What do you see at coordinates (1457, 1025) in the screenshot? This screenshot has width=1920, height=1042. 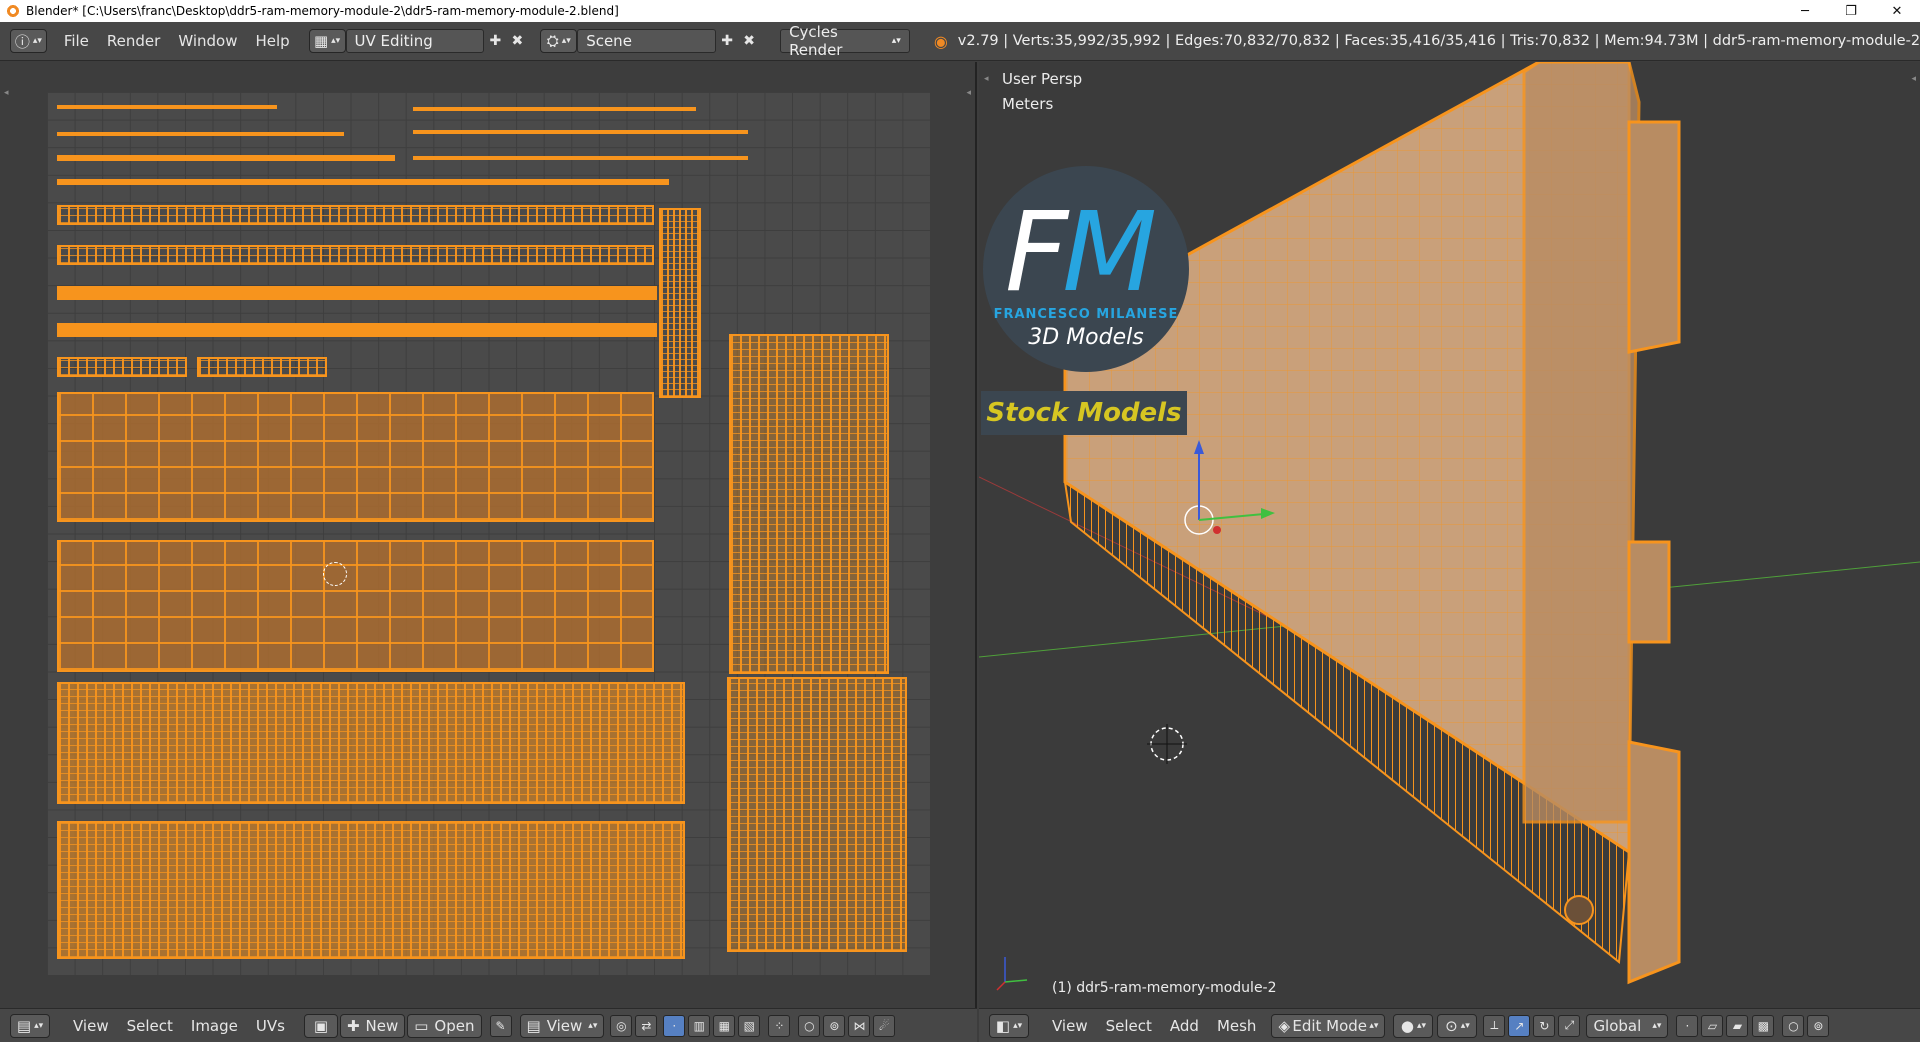 I see `pivot-point-dropdown: ⊙ ▴▾` at bounding box center [1457, 1025].